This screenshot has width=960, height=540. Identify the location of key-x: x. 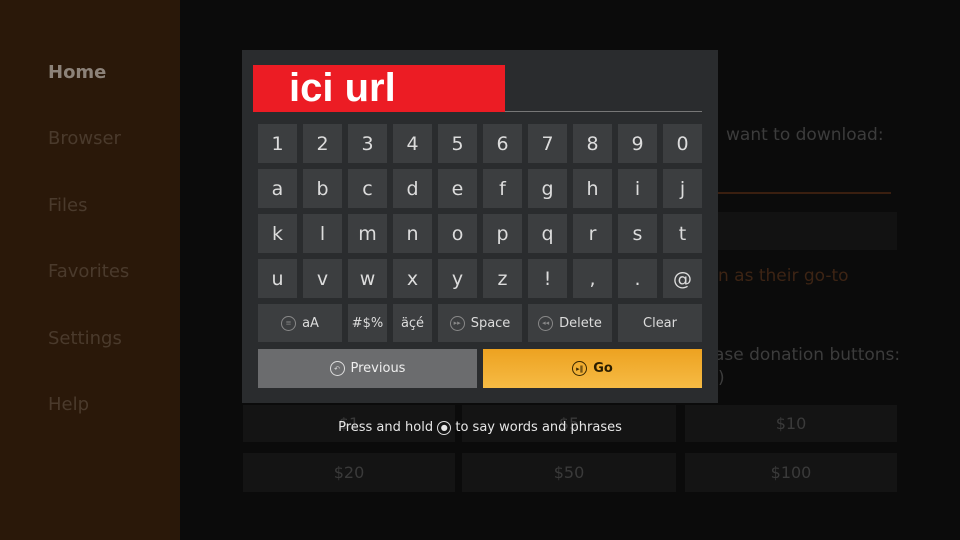
(412, 278).